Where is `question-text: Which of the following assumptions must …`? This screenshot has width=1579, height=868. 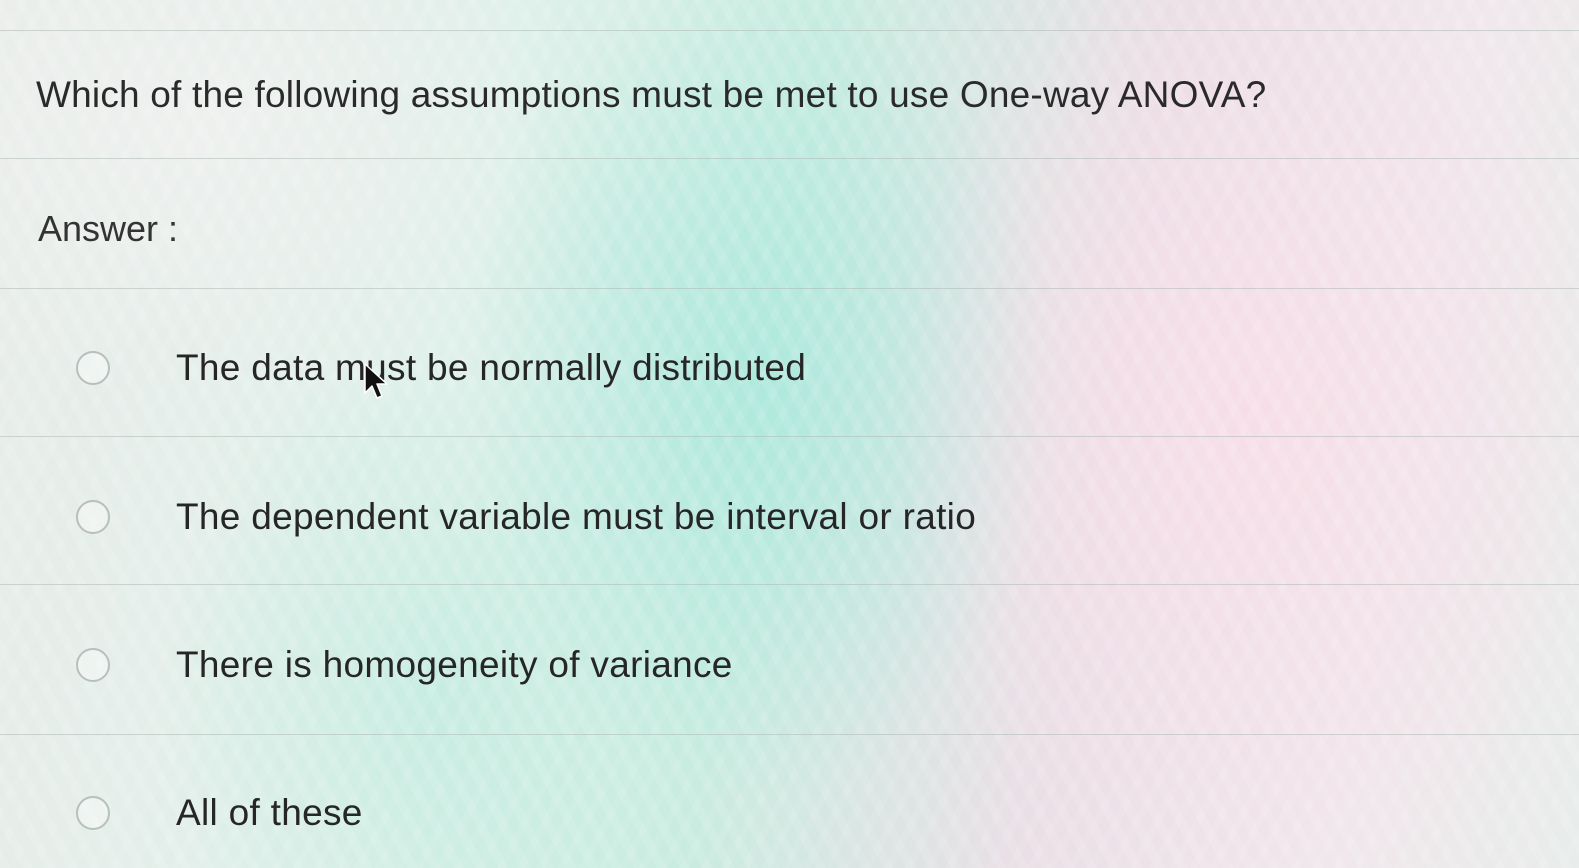 question-text: Which of the following assumptions must … is located at coordinates (651, 94).